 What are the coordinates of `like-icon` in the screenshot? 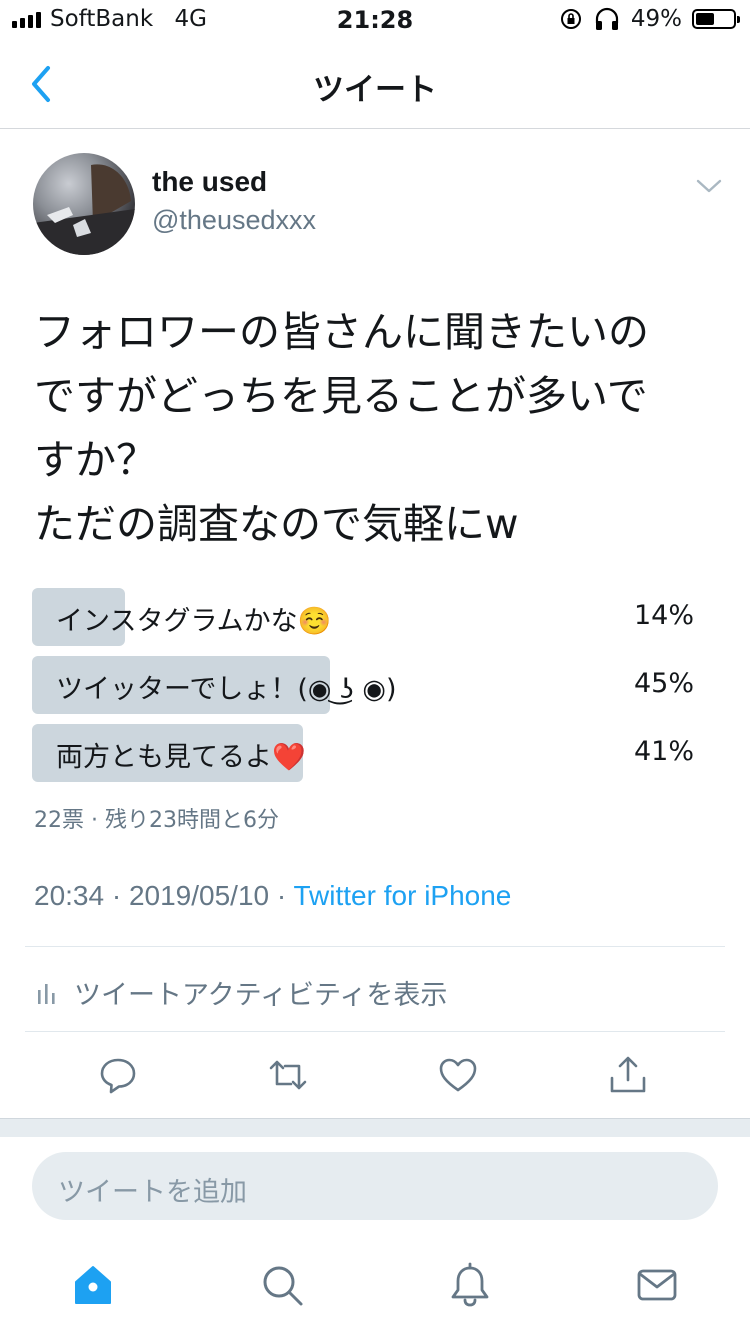 It's located at (458, 1075).